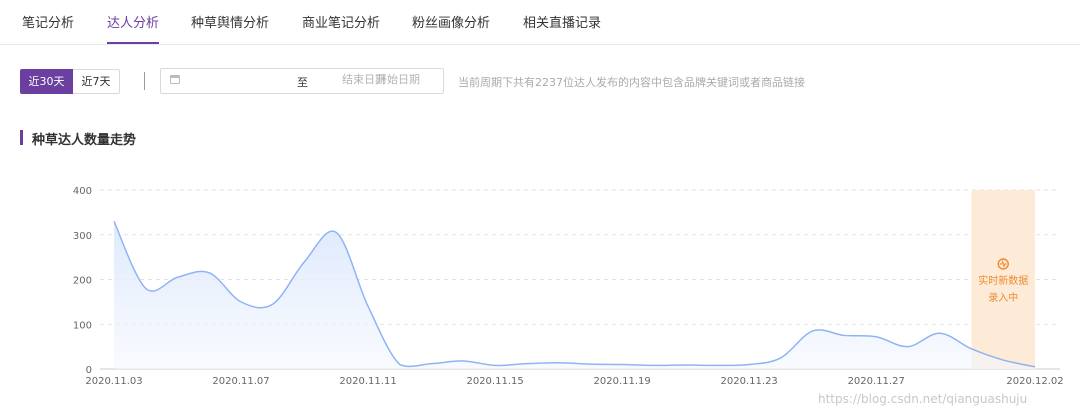 The height and width of the screenshot is (411, 1080). What do you see at coordinates (82, 236) in the screenshot?
I see `y-tick-label: 300` at bounding box center [82, 236].